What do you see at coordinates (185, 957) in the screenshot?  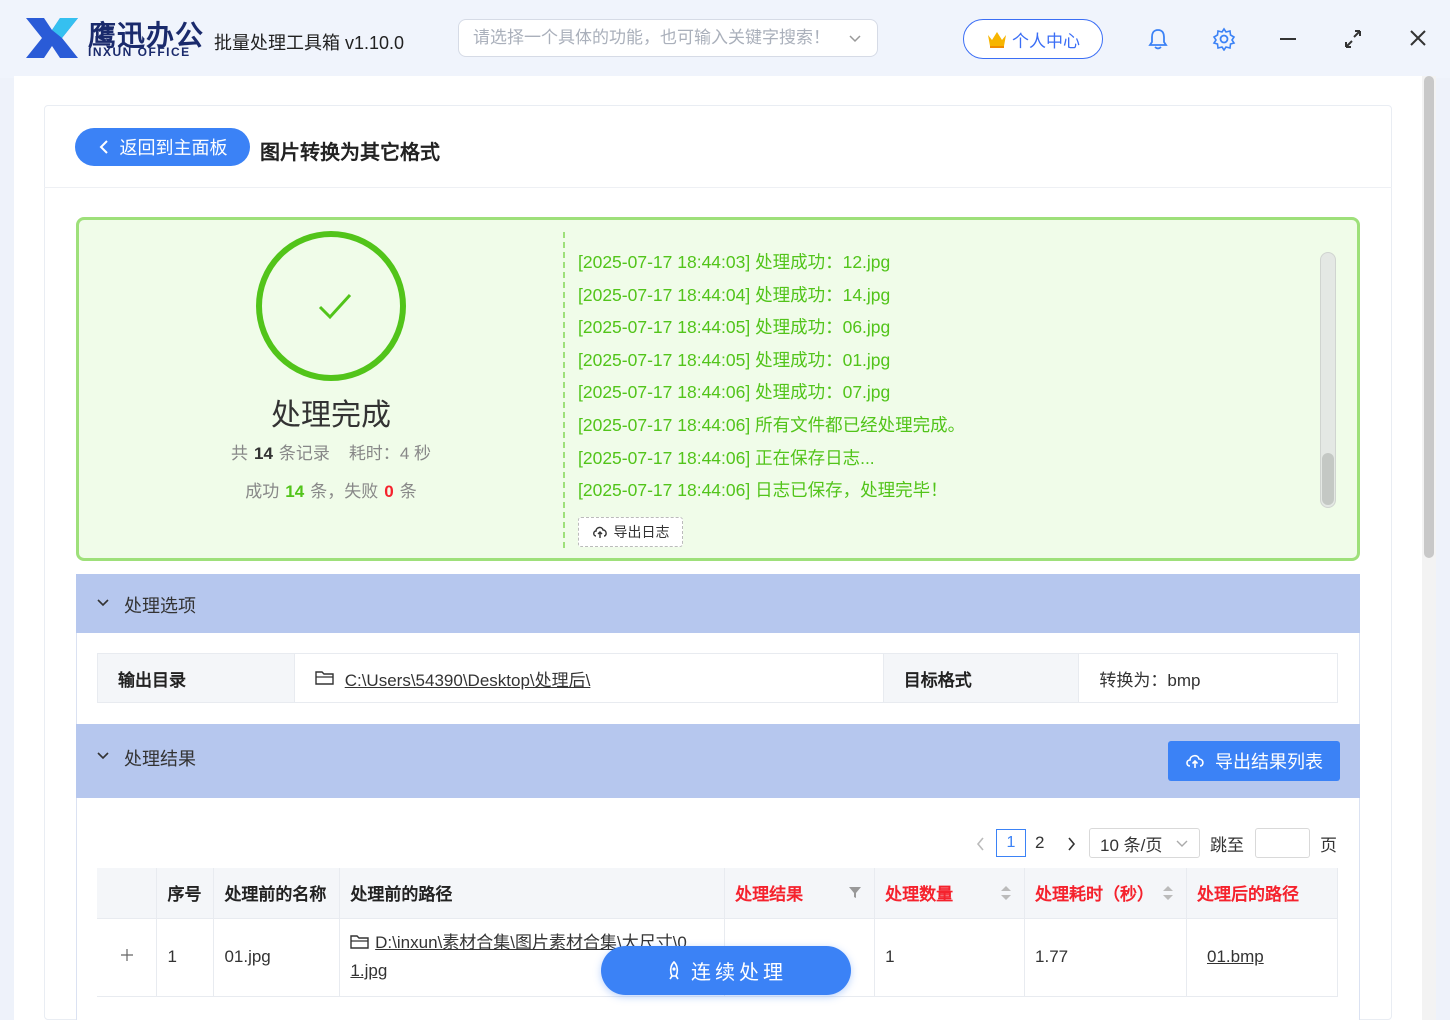 I see `row-index: 1` at bounding box center [185, 957].